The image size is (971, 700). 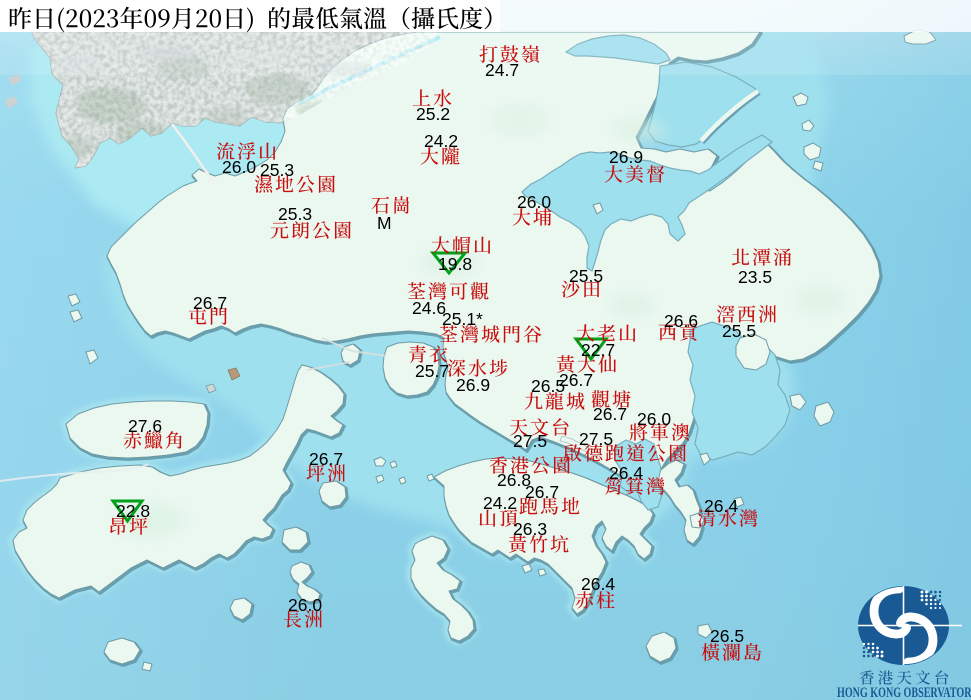 What do you see at coordinates (432, 371) in the screenshot?
I see `svg-text: 25.7` at bounding box center [432, 371].